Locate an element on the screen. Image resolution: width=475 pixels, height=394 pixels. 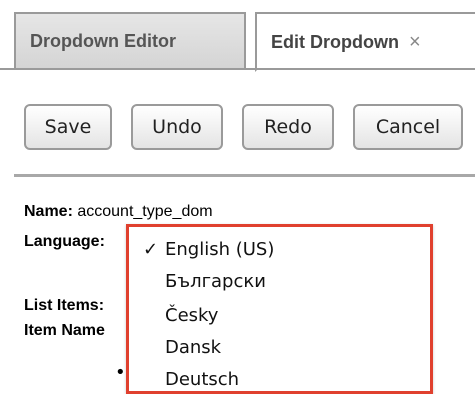
checkmark-icon: ✓ is located at coordinates (151, 249).